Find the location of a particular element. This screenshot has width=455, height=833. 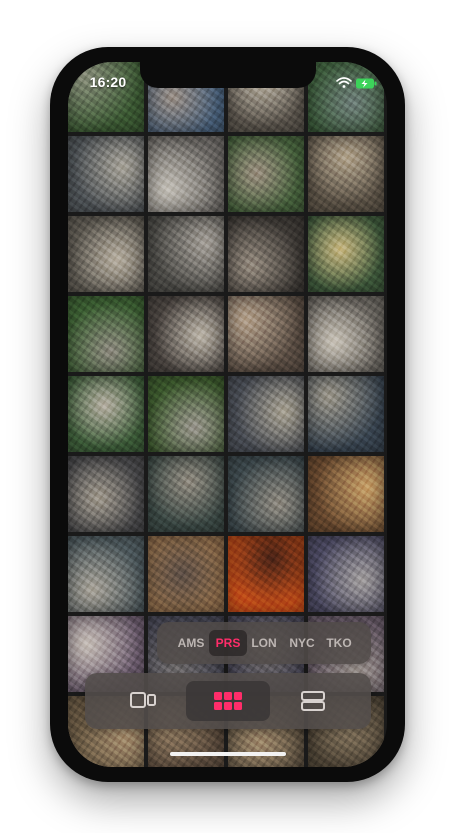

grid-view-button is located at coordinates (228, 701).